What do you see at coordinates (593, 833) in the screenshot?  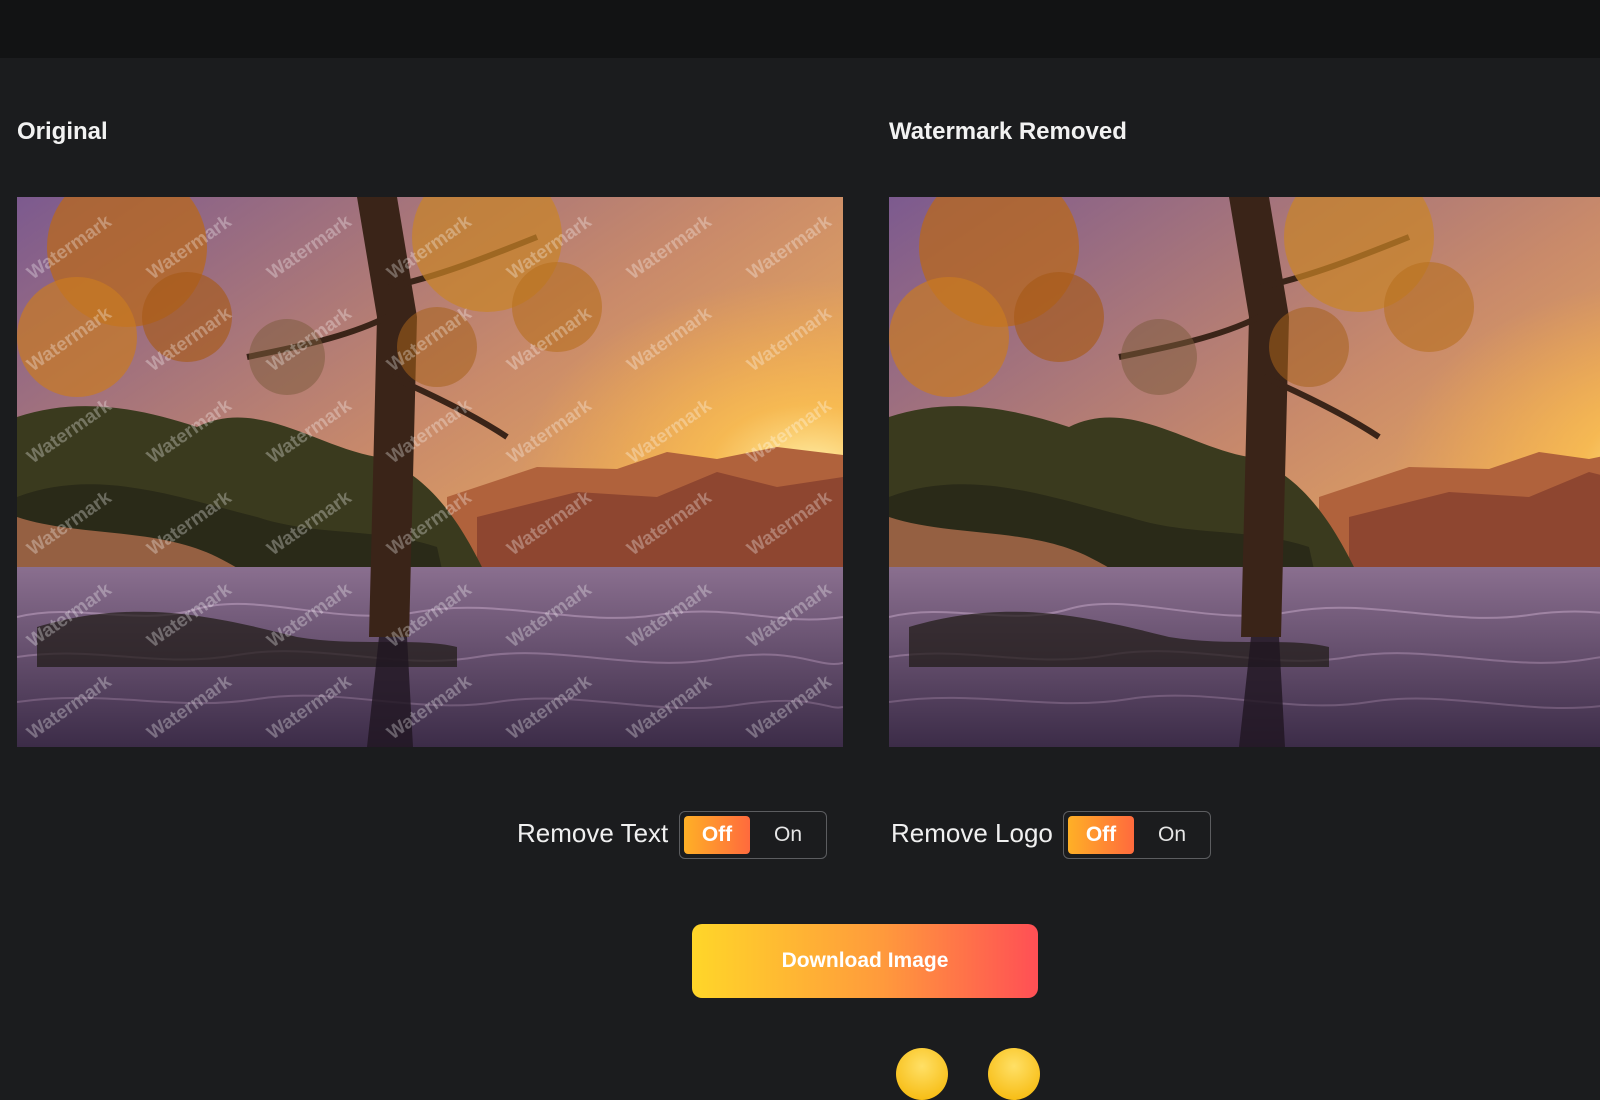 I see `remove-text-label: Remove Text` at bounding box center [593, 833].